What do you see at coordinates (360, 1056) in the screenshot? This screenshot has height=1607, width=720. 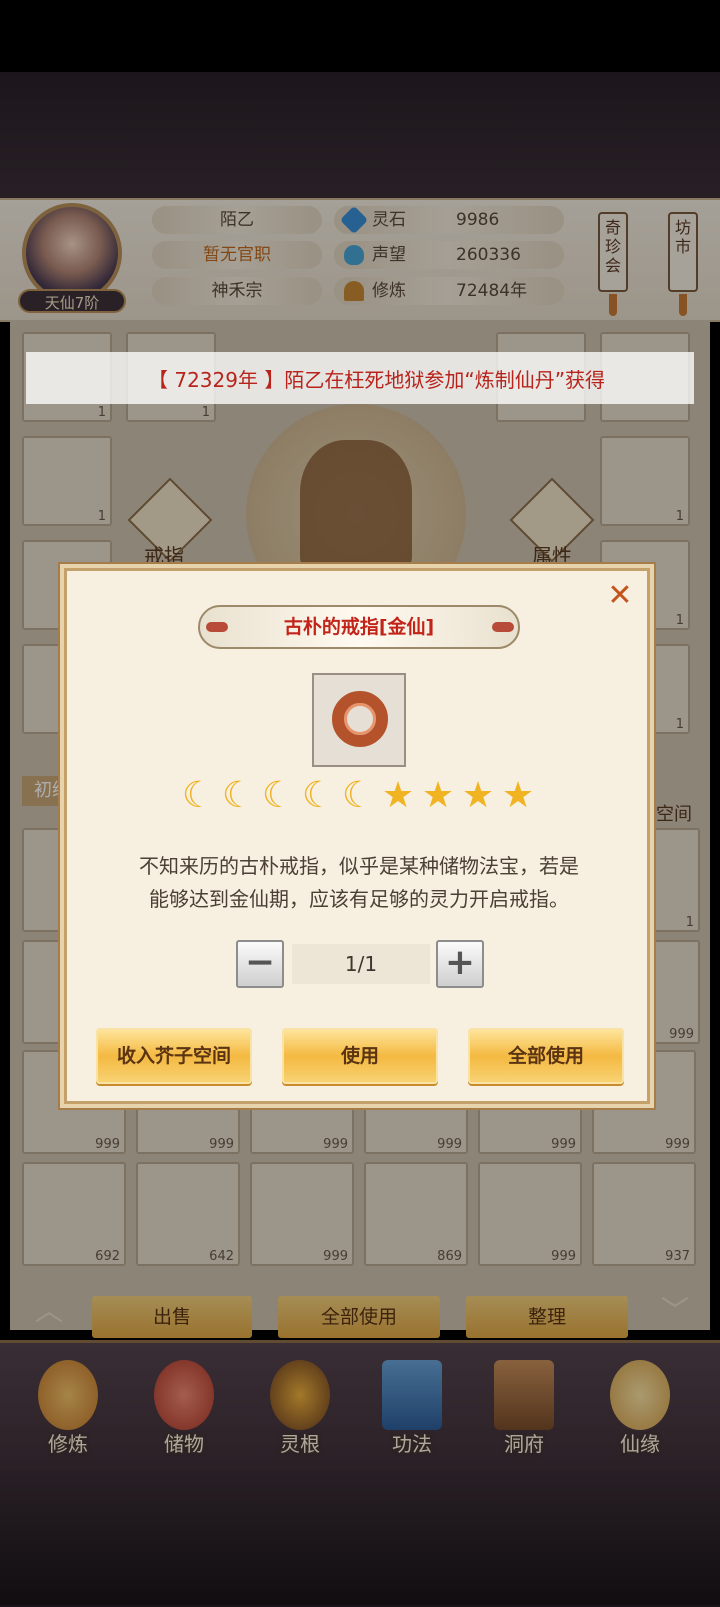 I see `use-button: 使用` at bounding box center [360, 1056].